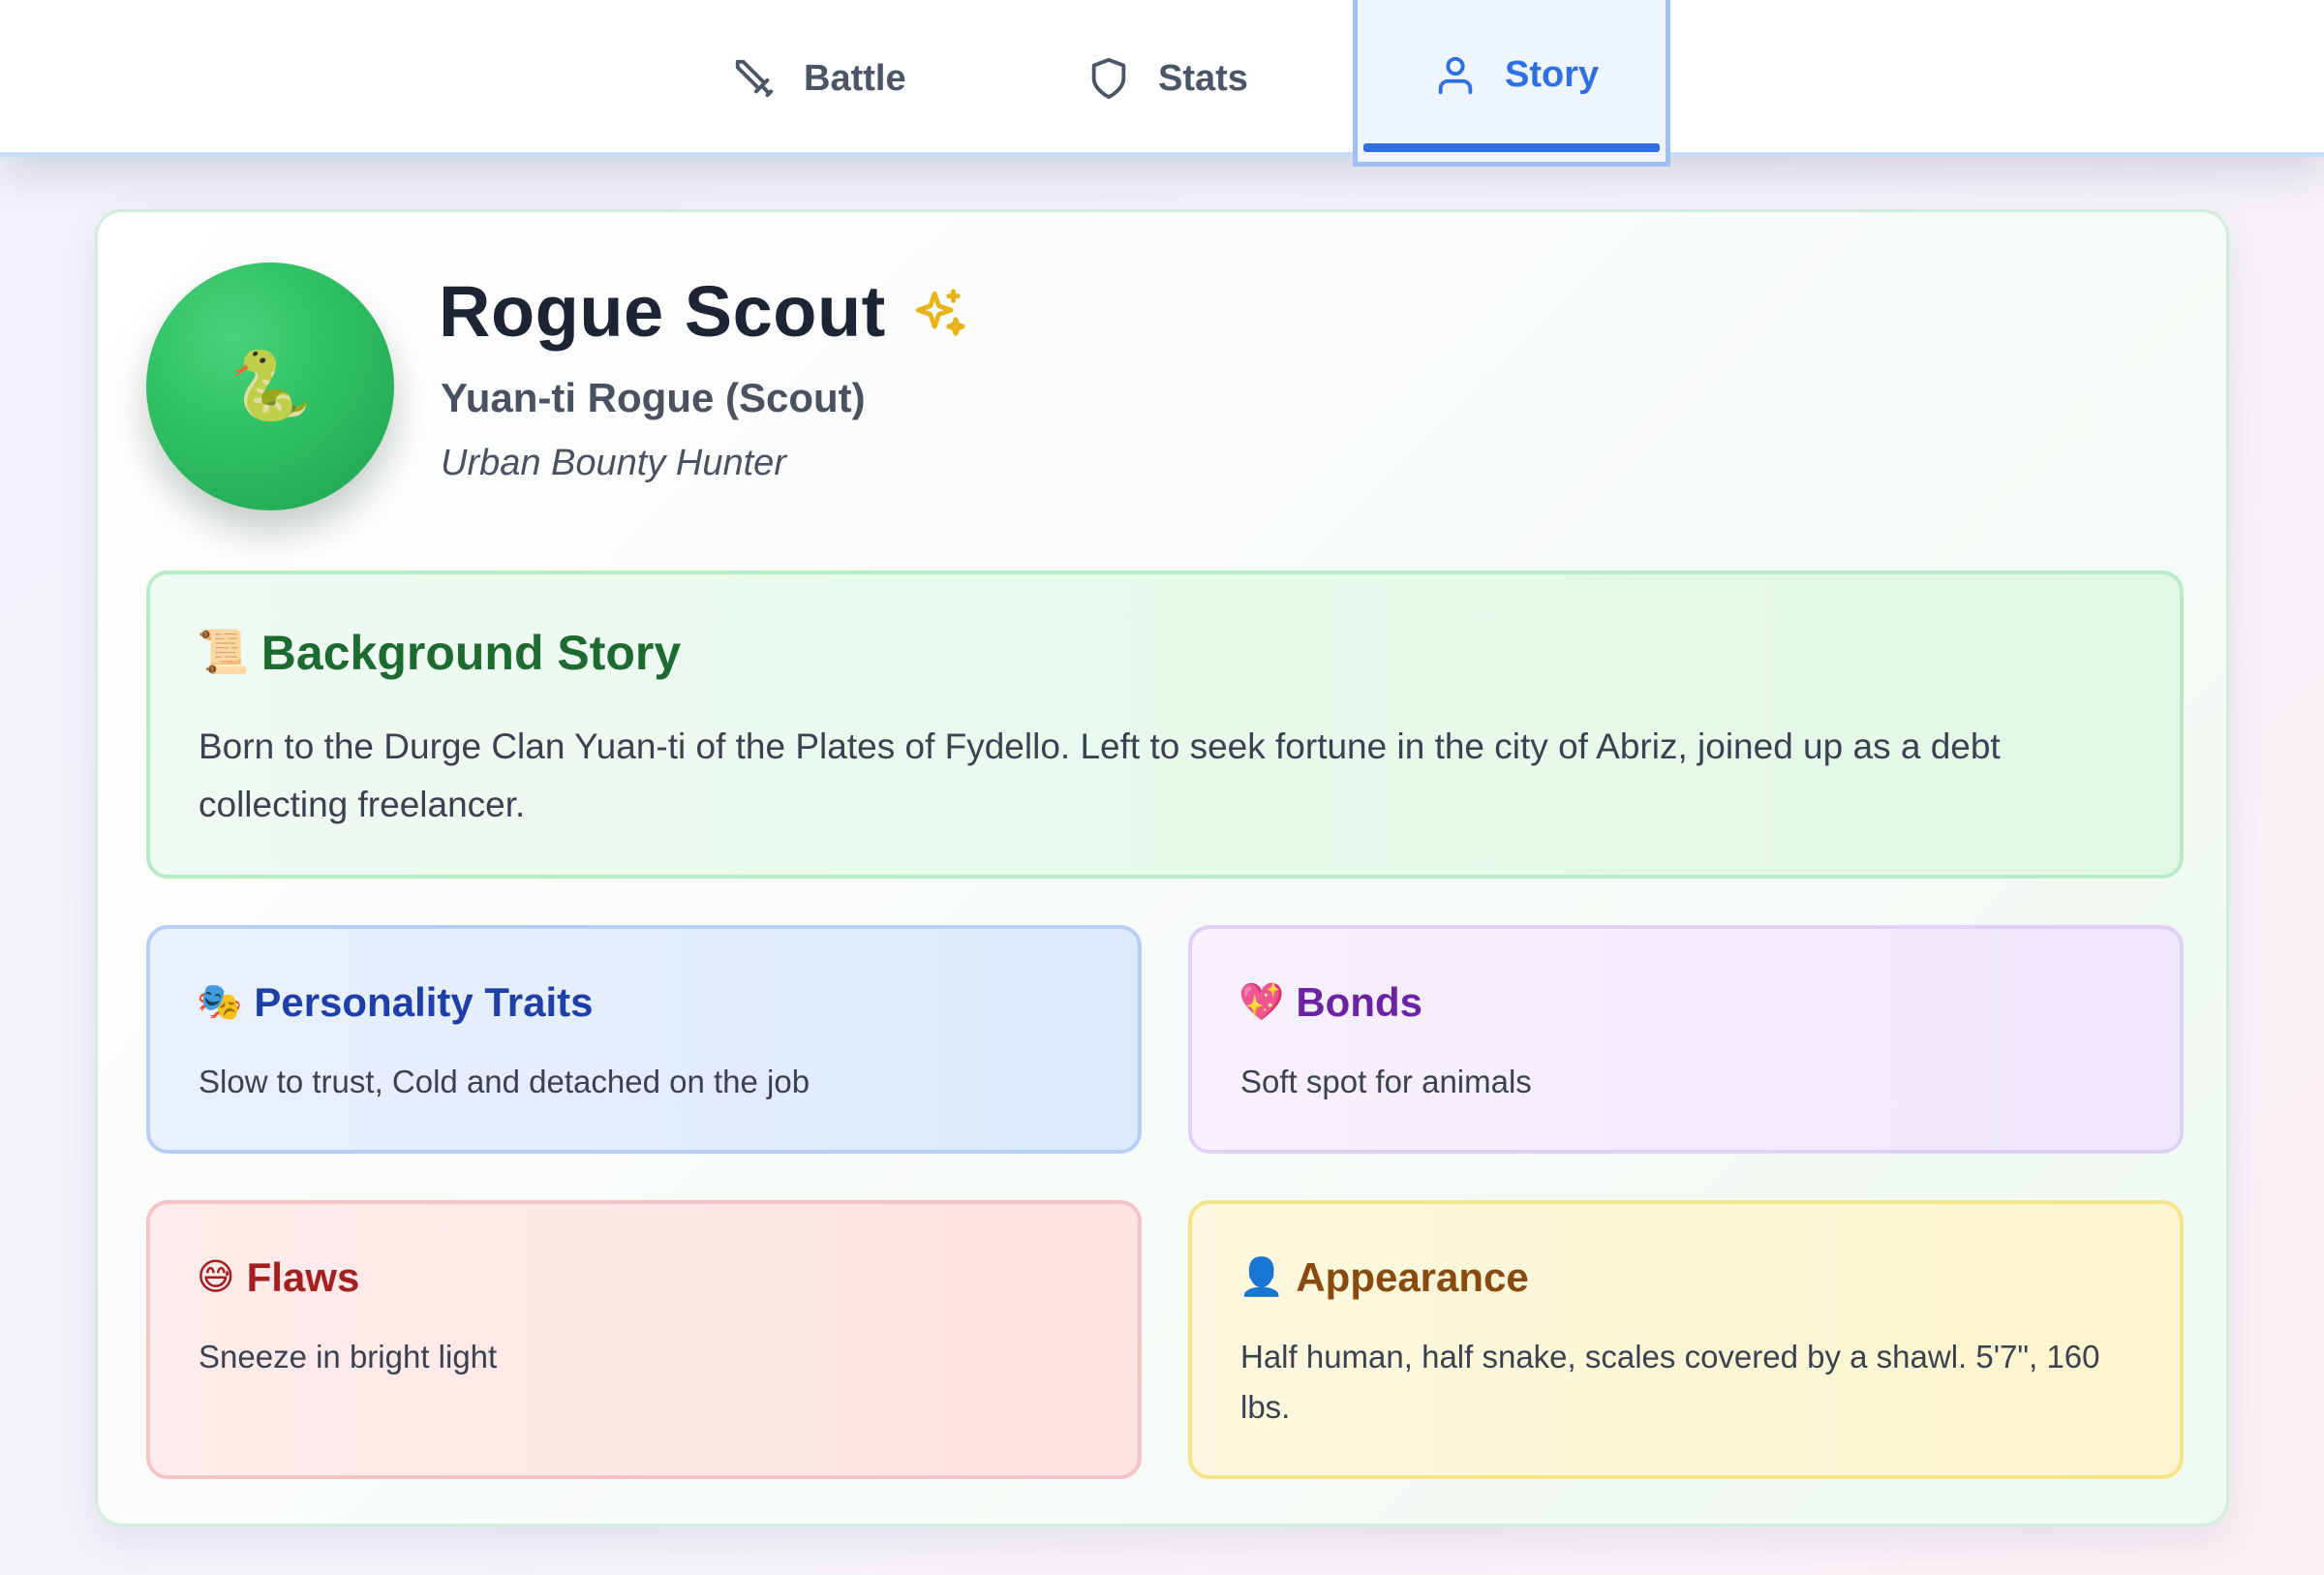 This screenshot has width=2324, height=1575. What do you see at coordinates (1261, 1277) in the screenshot?
I see `bust-silhouette-icon: 👤` at bounding box center [1261, 1277].